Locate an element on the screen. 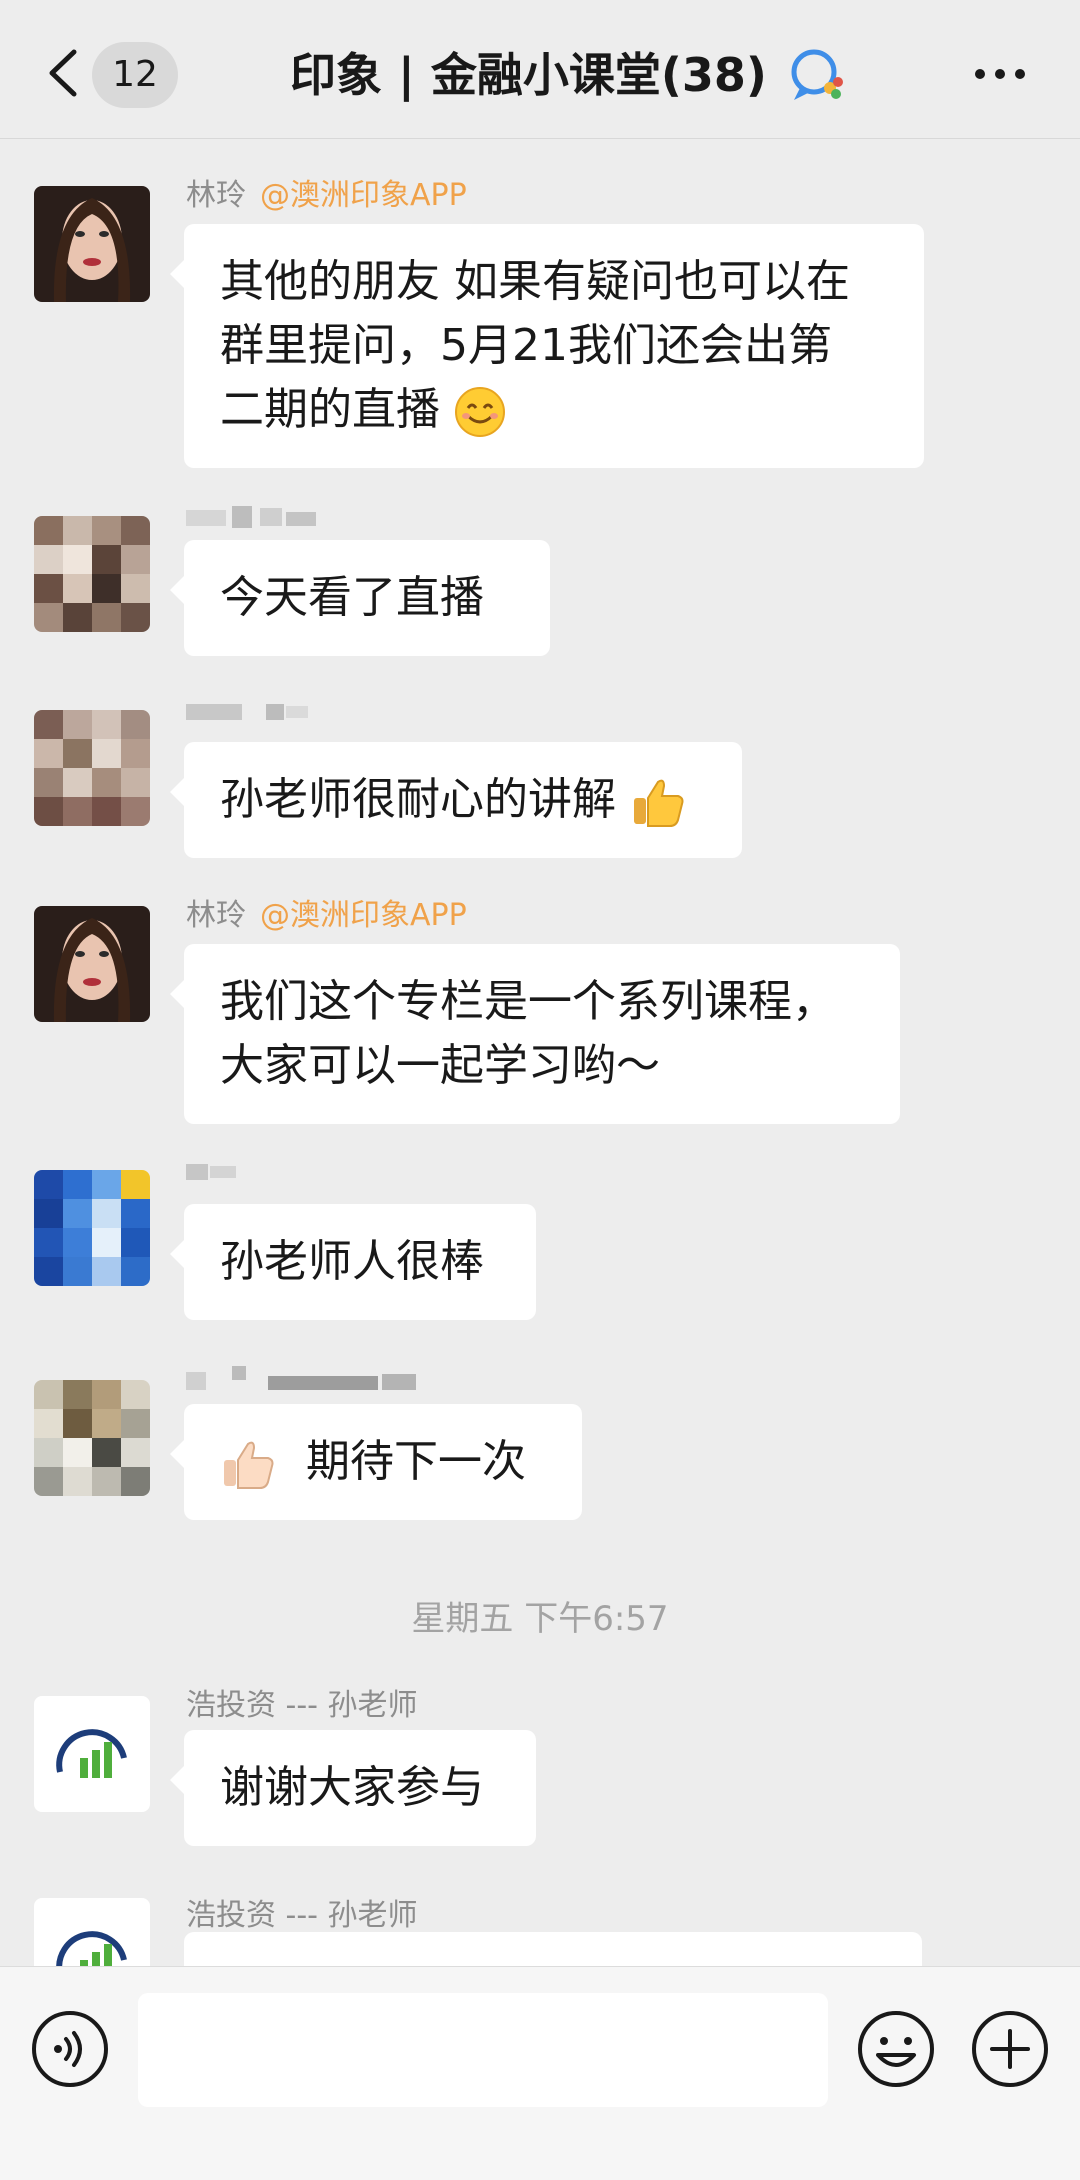 The width and height of the screenshot is (1080, 2180). message-item: 浩投资 --- 孙老师 is located at coordinates (540, 1932).